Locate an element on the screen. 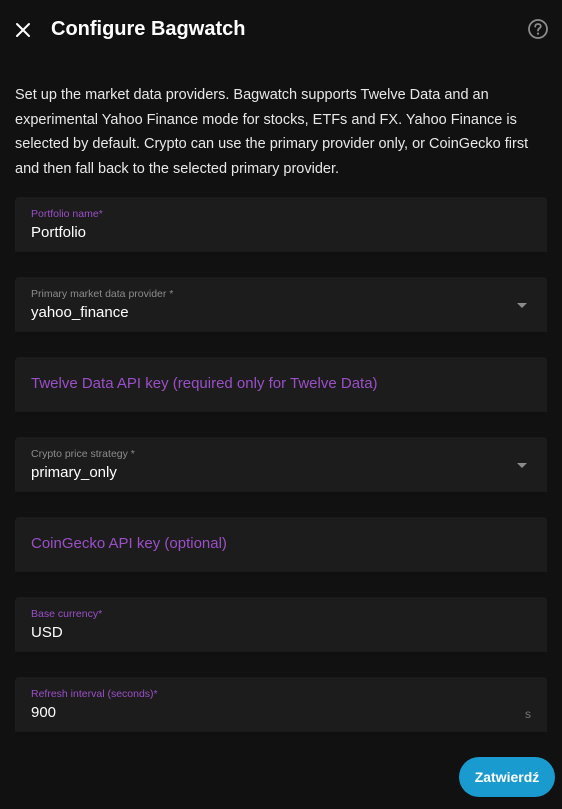  base-currency-label: Base currency* is located at coordinates (67, 614).